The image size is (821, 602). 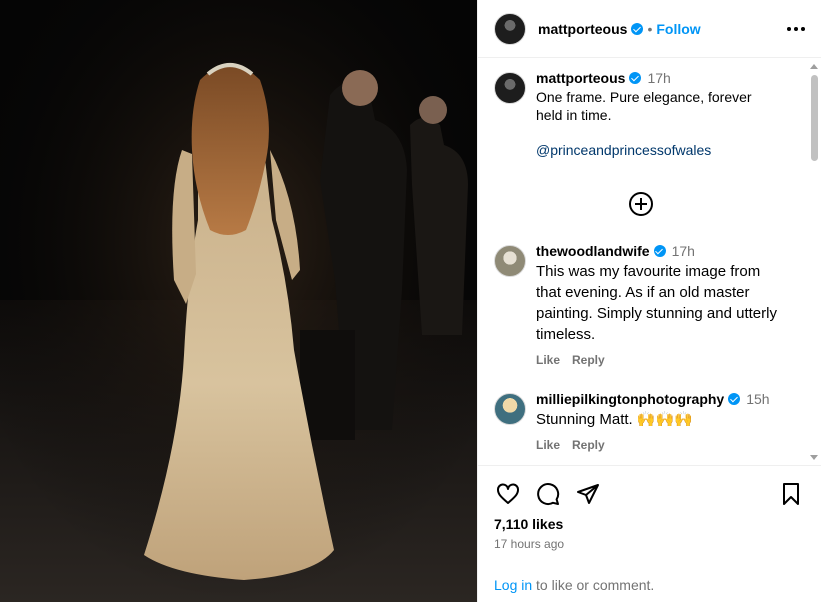 I want to click on author-avatar, so click(x=510, y=28).